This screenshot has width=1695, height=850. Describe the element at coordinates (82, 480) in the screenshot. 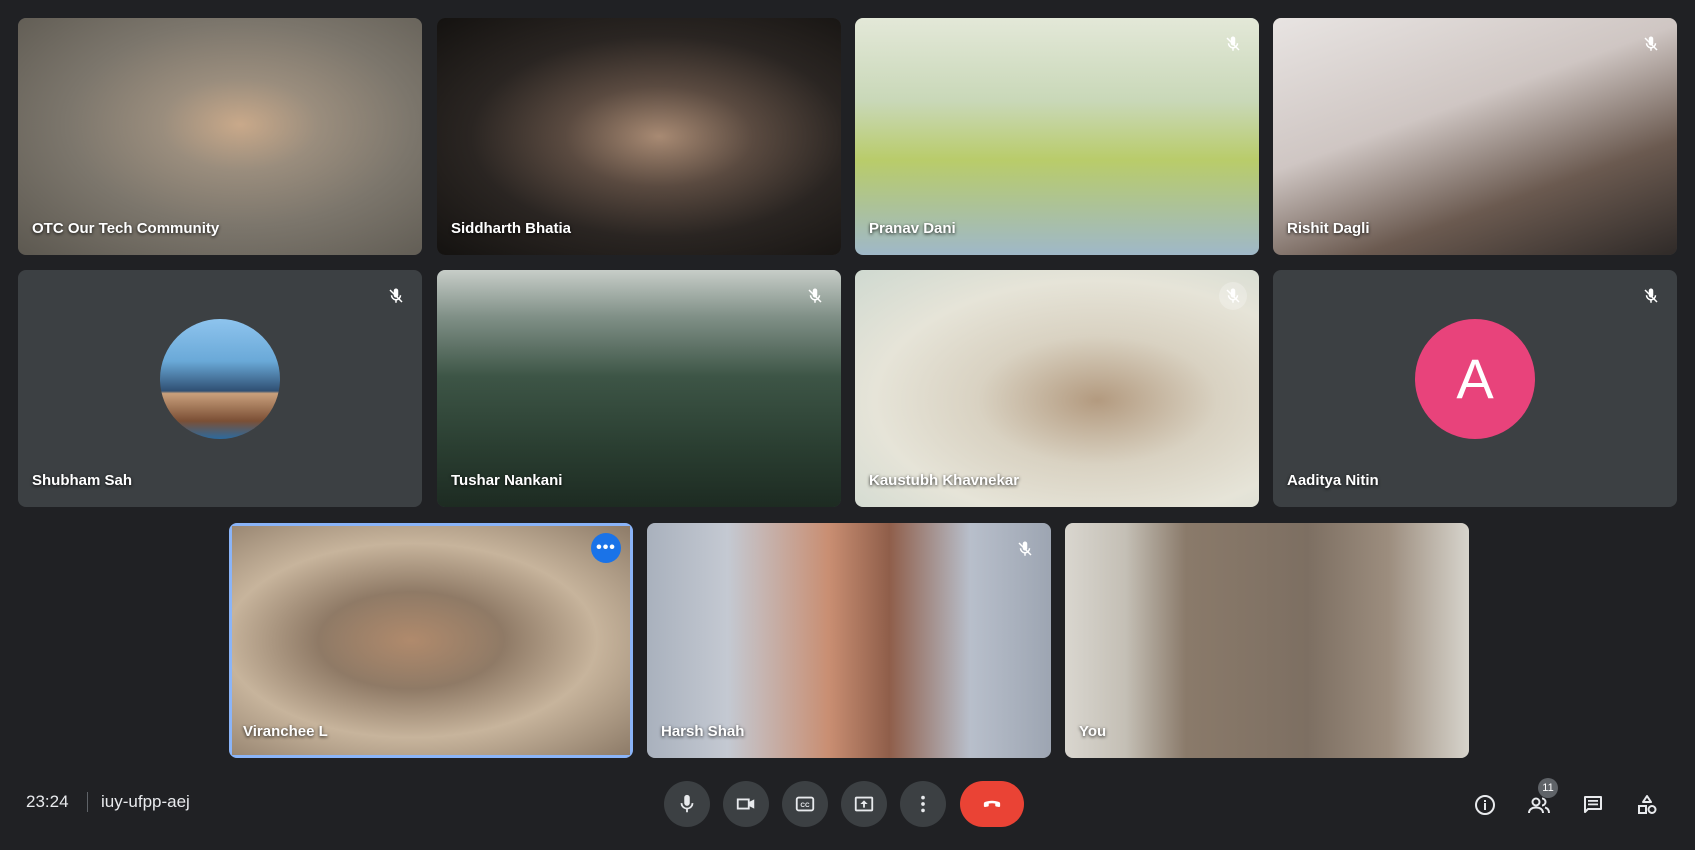

I see `participant-name: Shubham Sah` at that location.